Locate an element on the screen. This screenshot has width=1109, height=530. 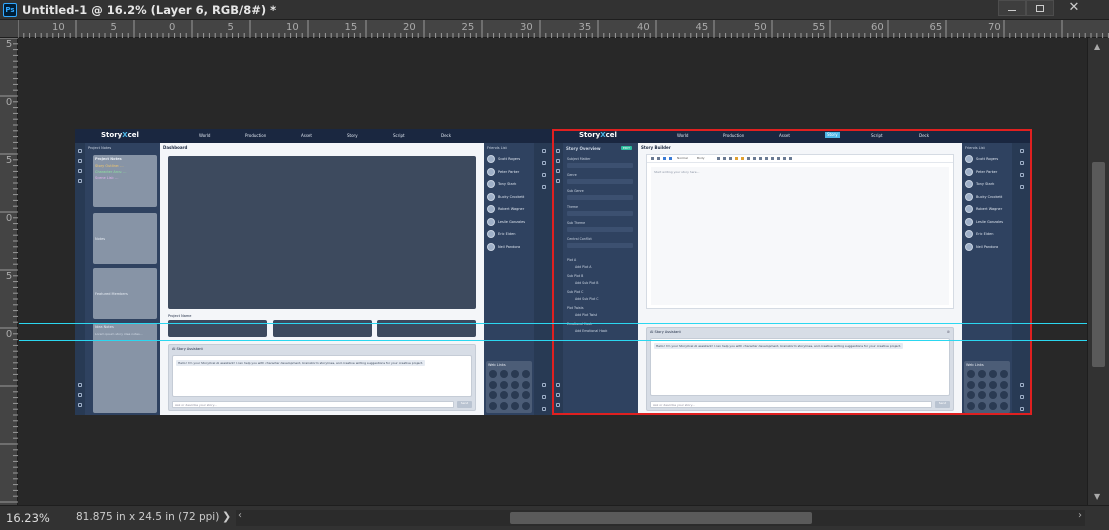
nav-story-active: Story is located at coordinates (832, 135).